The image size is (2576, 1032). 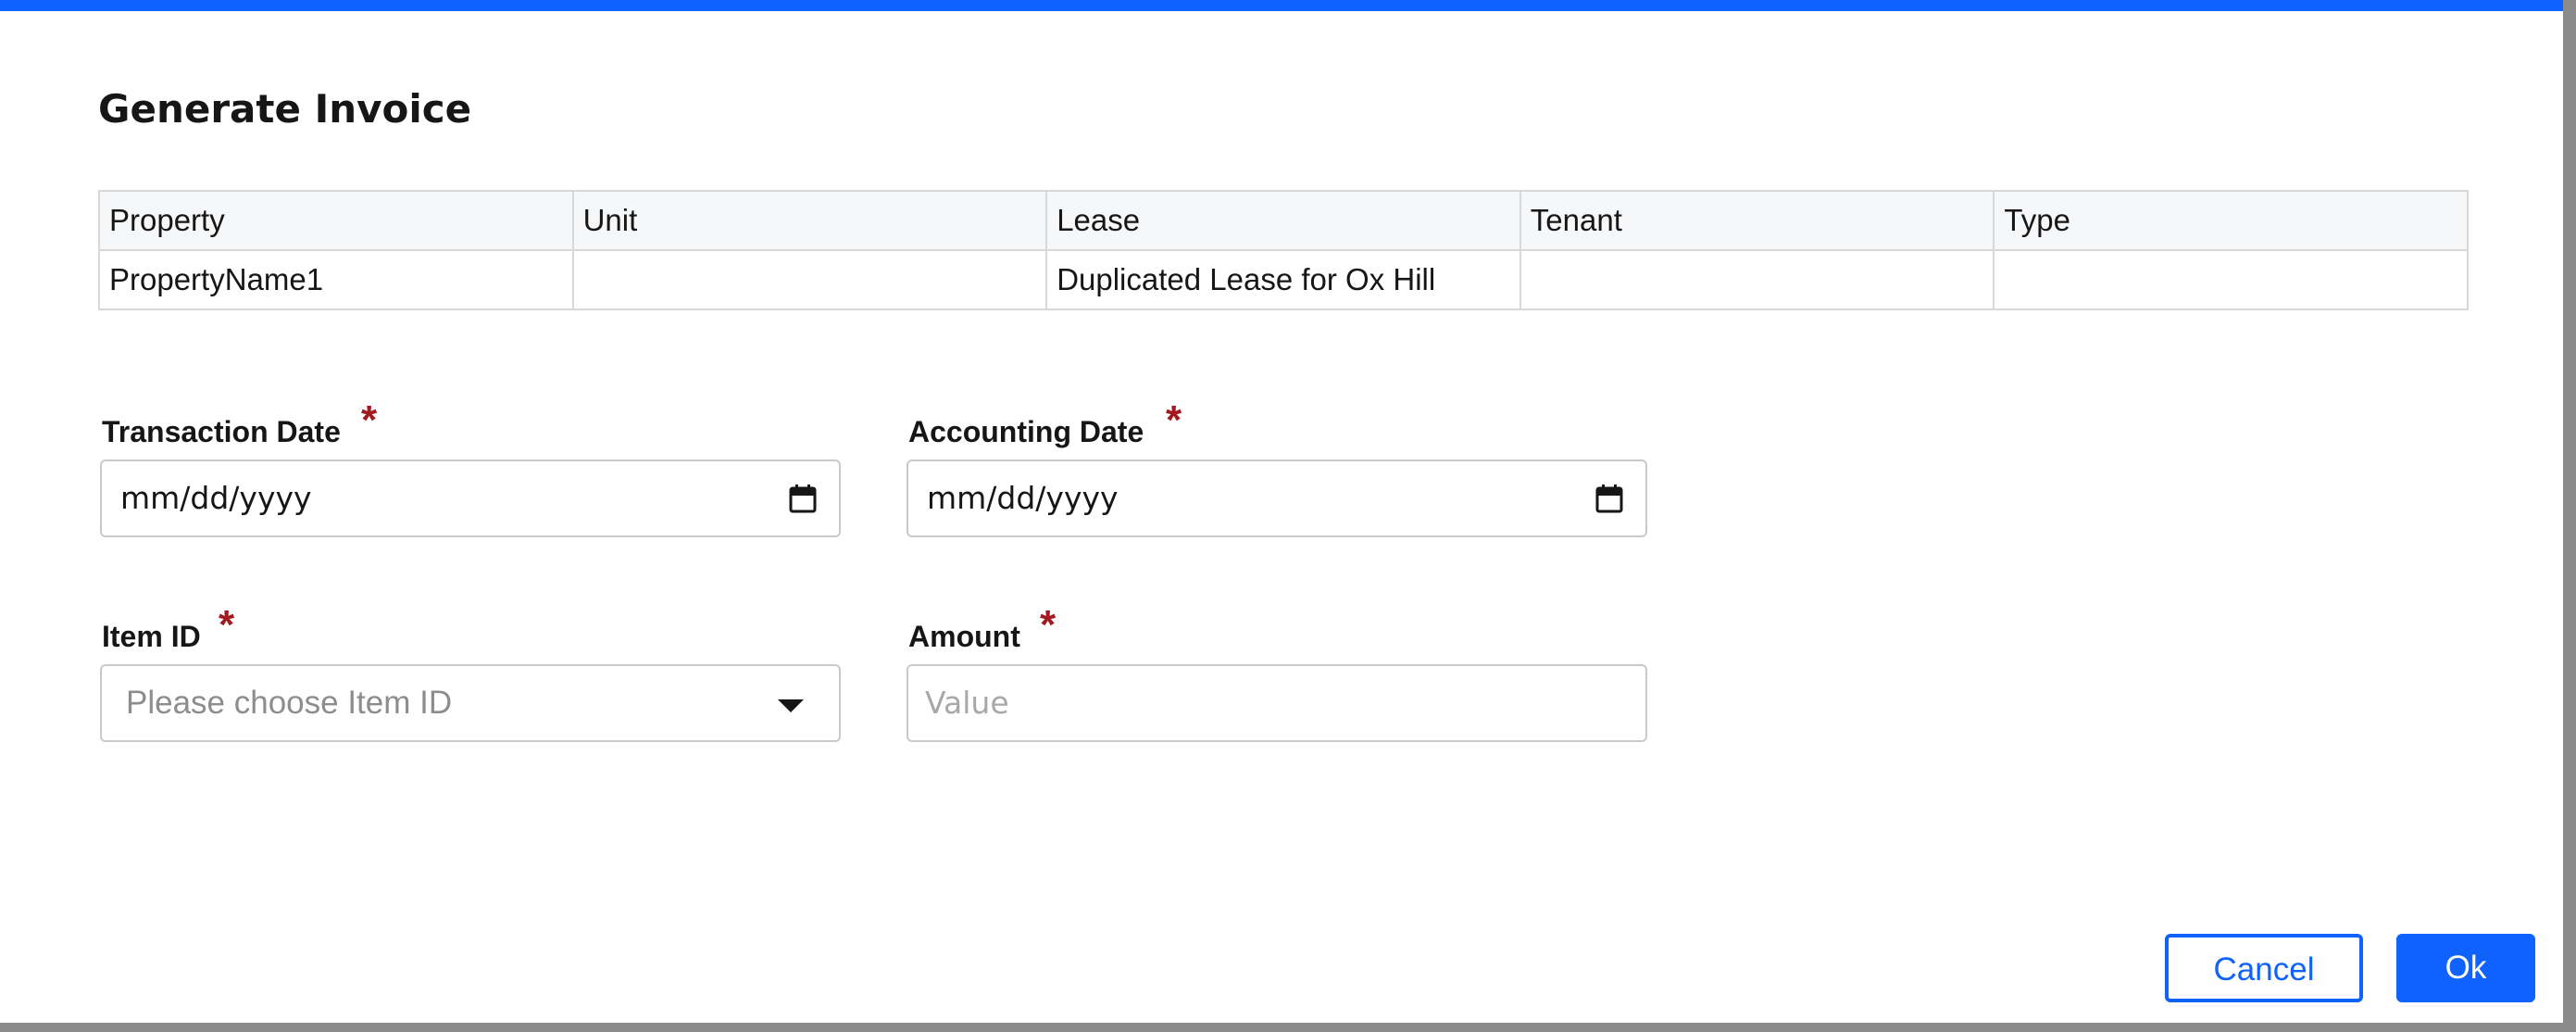 I want to click on transaction-date-value: mm/dd/yyyy, so click(x=216, y=498).